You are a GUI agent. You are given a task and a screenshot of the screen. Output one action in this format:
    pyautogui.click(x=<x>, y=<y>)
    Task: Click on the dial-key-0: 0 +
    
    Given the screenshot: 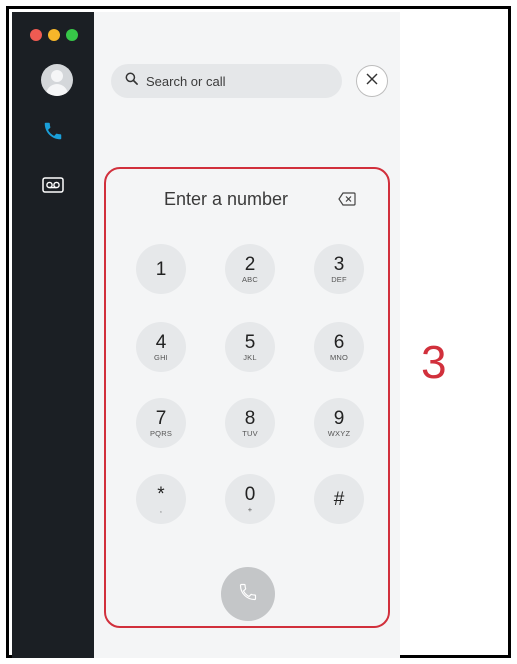 What is the action you would take?
    pyautogui.click(x=250, y=499)
    